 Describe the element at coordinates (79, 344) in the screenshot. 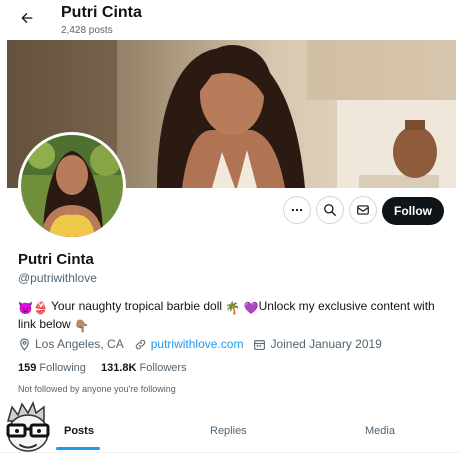

I see `location-text: Los Angeles, CA` at that location.